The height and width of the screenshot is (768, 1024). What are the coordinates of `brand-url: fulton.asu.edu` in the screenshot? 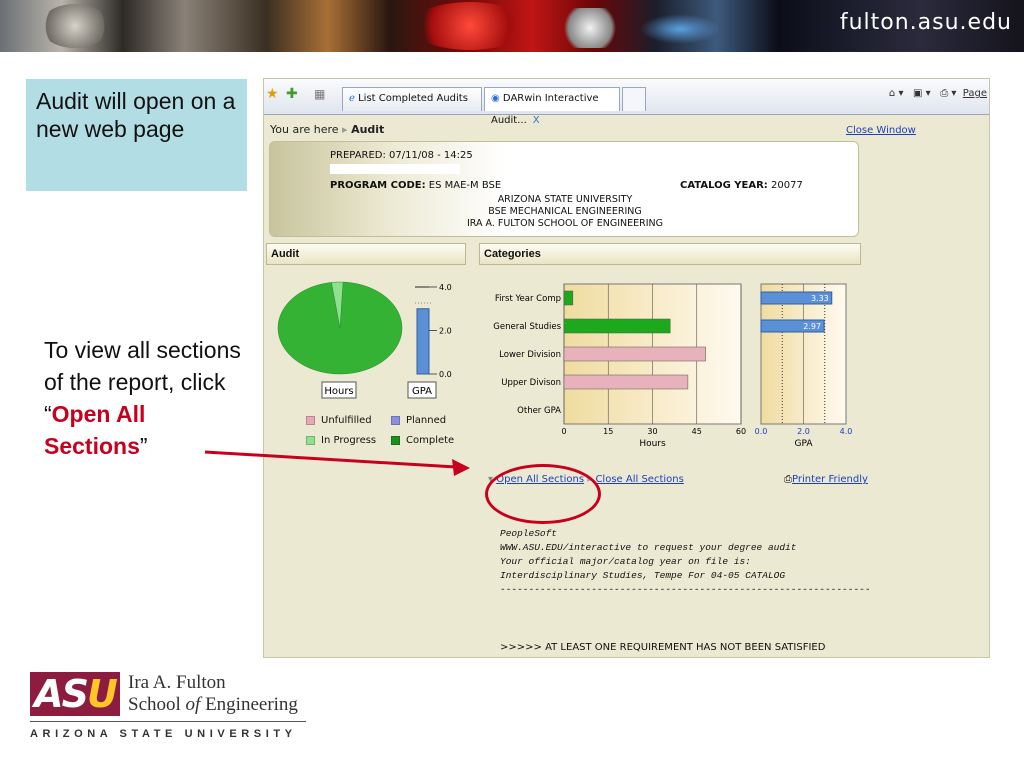 It's located at (925, 22).